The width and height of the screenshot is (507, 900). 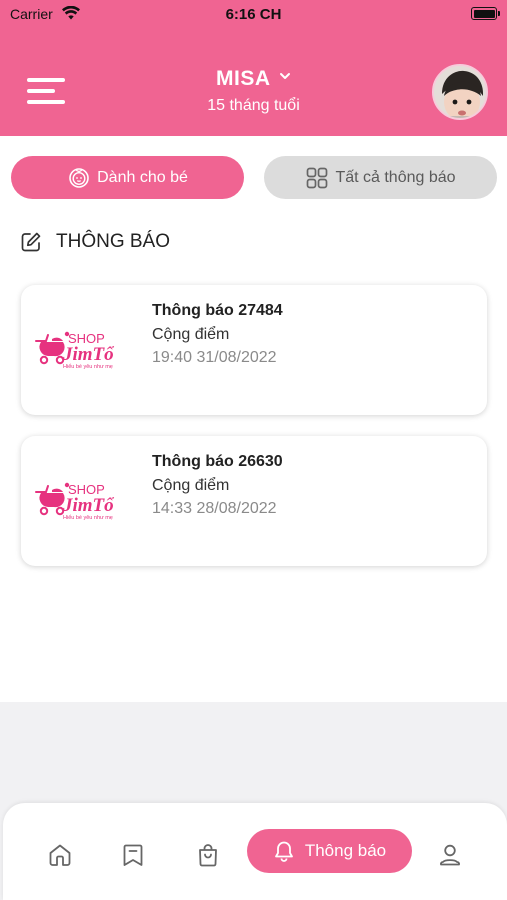 I want to click on home-icon, so click(x=60, y=855).